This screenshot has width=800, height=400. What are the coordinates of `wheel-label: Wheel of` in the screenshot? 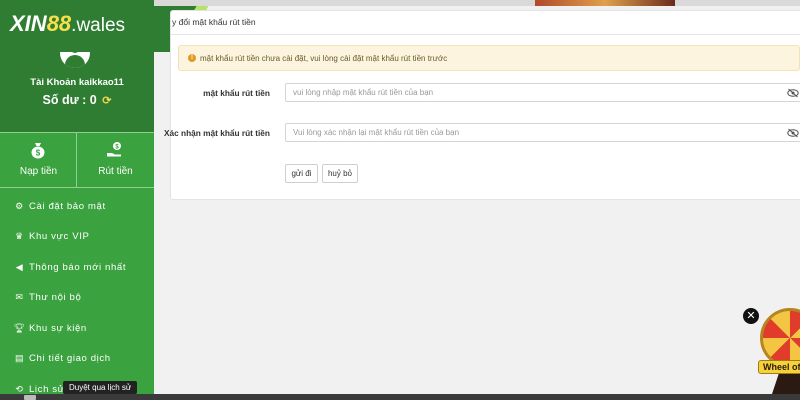 It's located at (779, 367).